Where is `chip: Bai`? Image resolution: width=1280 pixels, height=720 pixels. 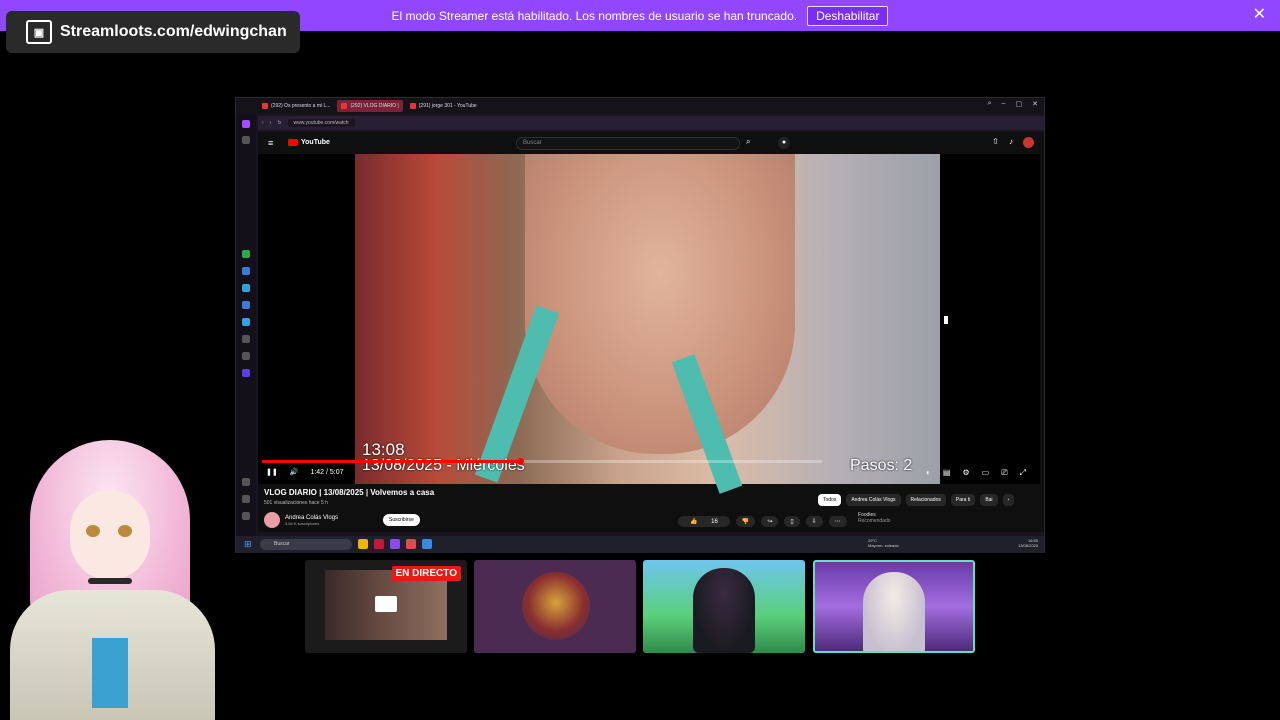 chip: Bai is located at coordinates (989, 500).